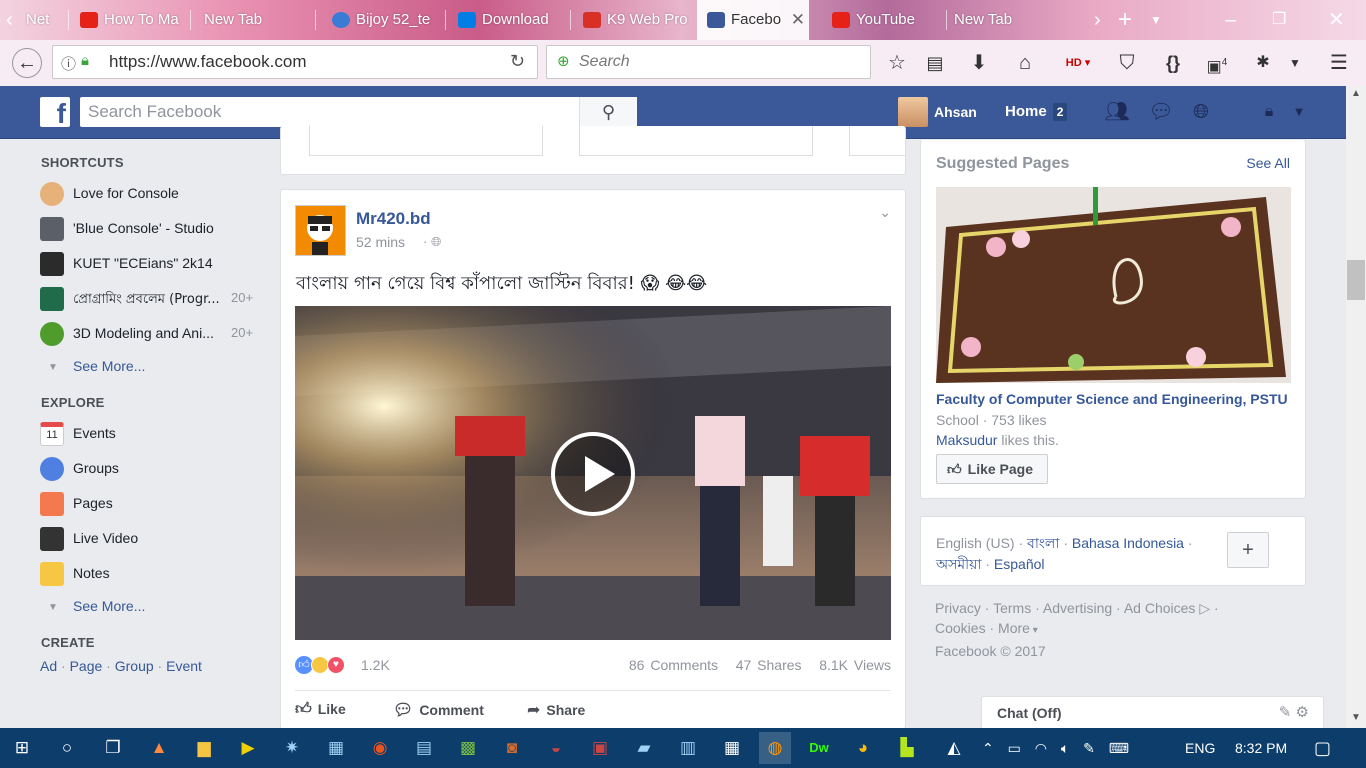 The width and height of the screenshot is (1366, 768). Describe the element at coordinates (1336, 20) in the screenshot. I see `close-window-icon: ✕` at that location.